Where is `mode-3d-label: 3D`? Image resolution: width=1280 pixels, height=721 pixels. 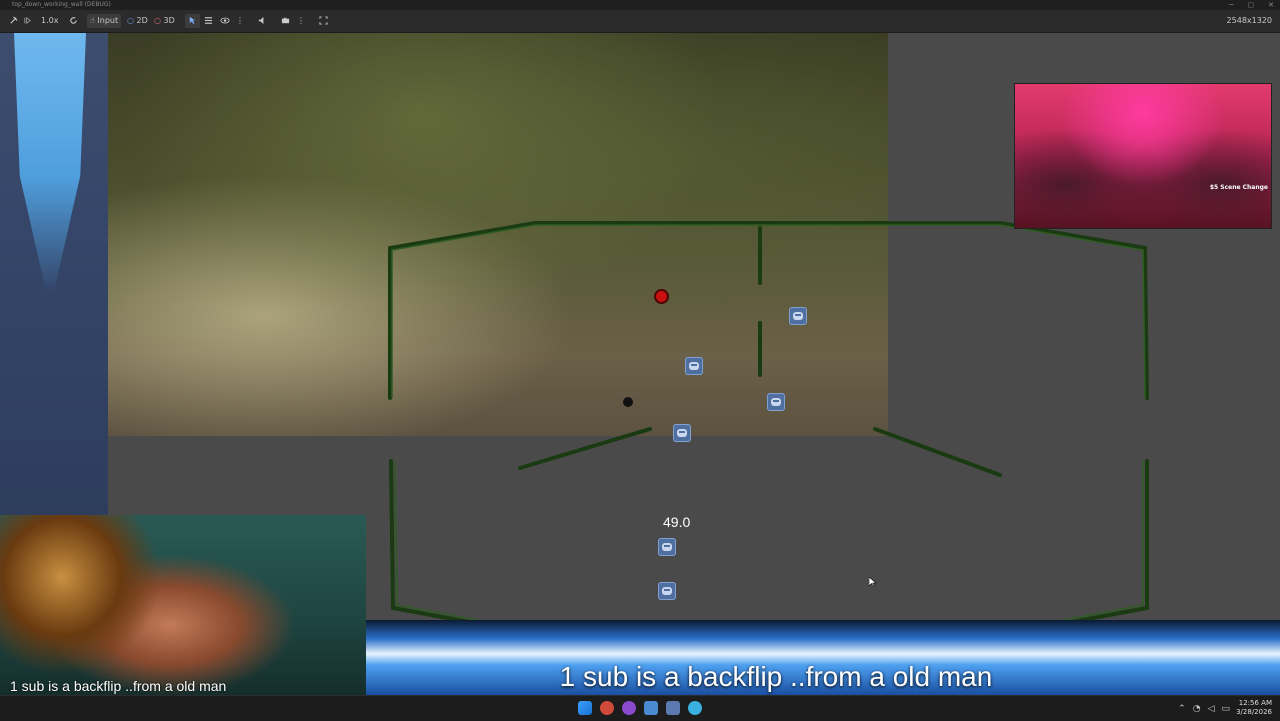
mode-3d-label: 3D is located at coordinates (169, 20).